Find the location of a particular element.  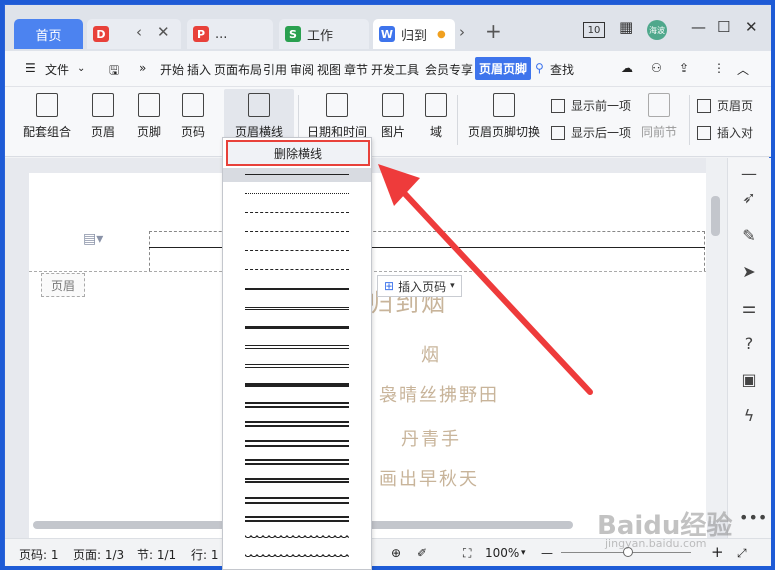

help-icon: ? is located at coordinates (749, 344).